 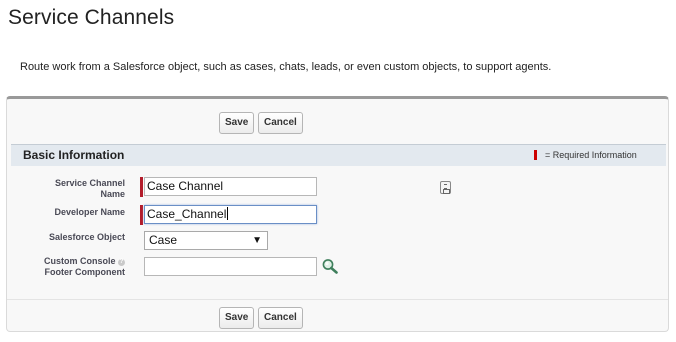 I want to click on footer-component-input, so click(x=230, y=266).